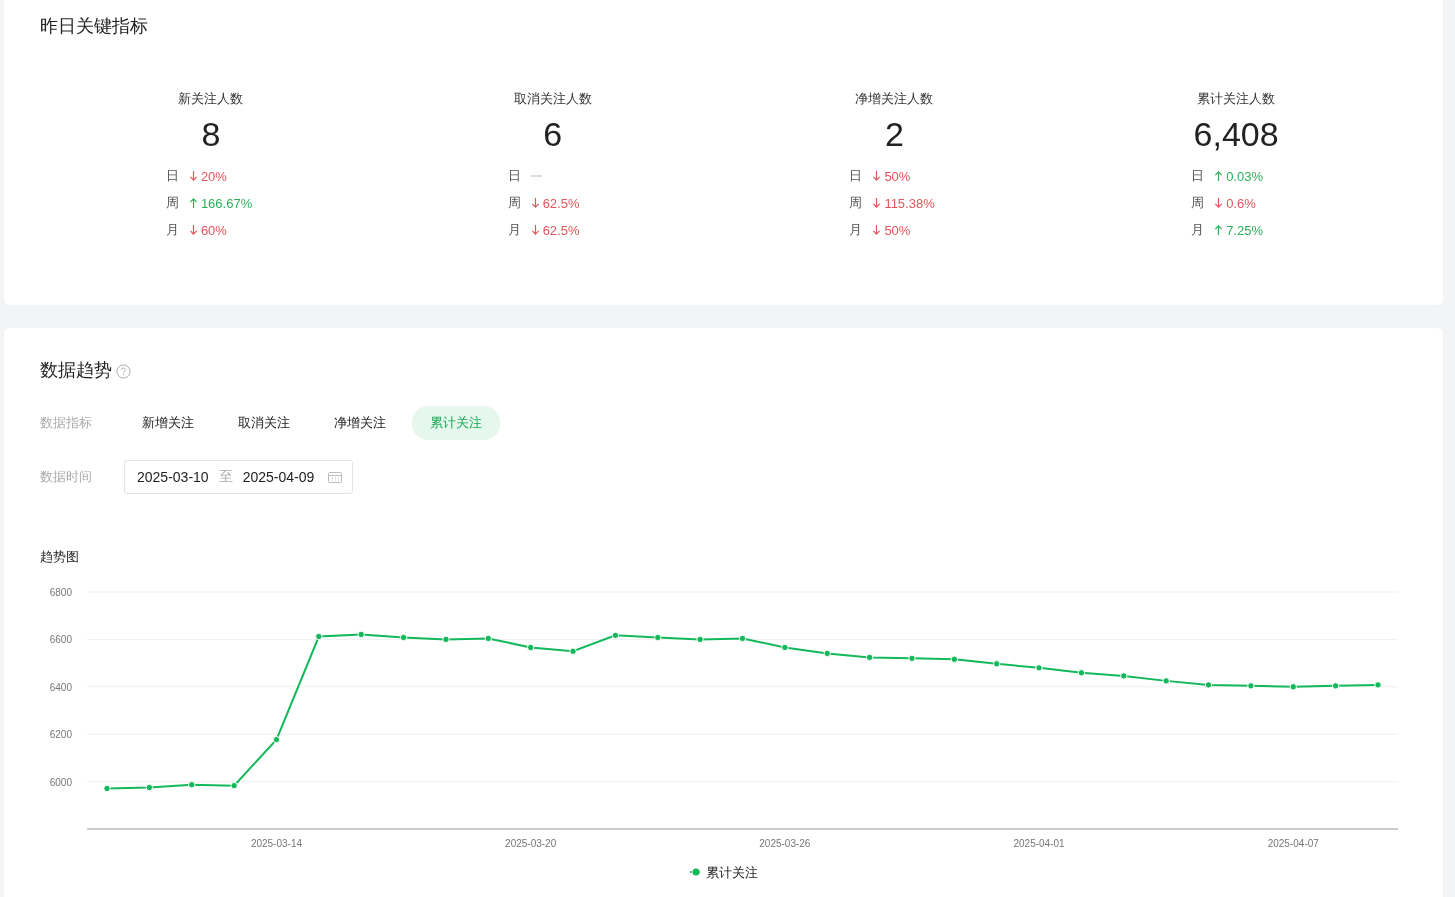  What do you see at coordinates (76, 370) in the screenshot?
I see `section-title: 数据趋势` at bounding box center [76, 370].